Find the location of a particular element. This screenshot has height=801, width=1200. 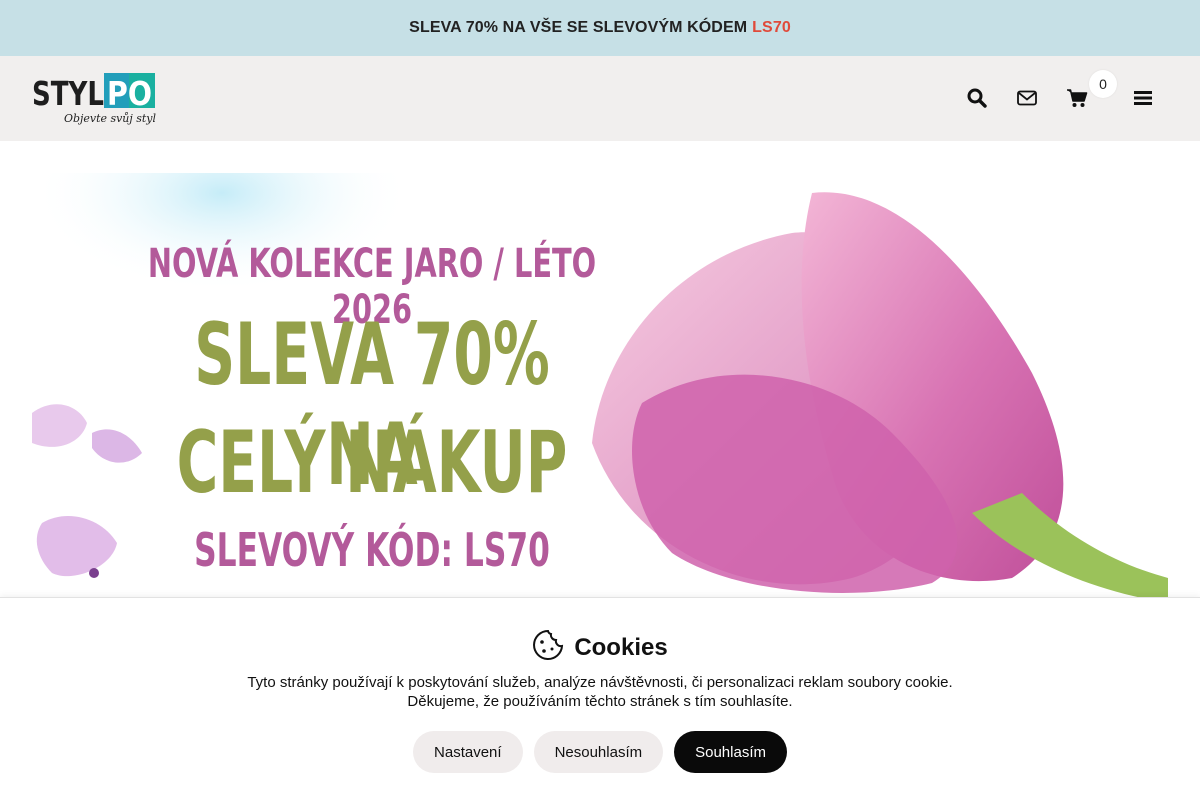

cookie-accept-button: Souhlasím is located at coordinates (730, 752).